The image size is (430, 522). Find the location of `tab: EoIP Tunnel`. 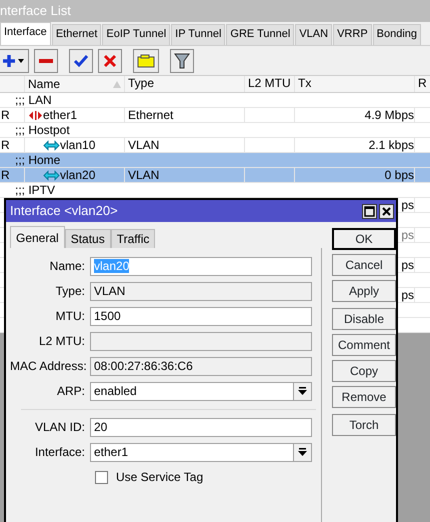

tab: EoIP Tunnel is located at coordinates (136, 34).